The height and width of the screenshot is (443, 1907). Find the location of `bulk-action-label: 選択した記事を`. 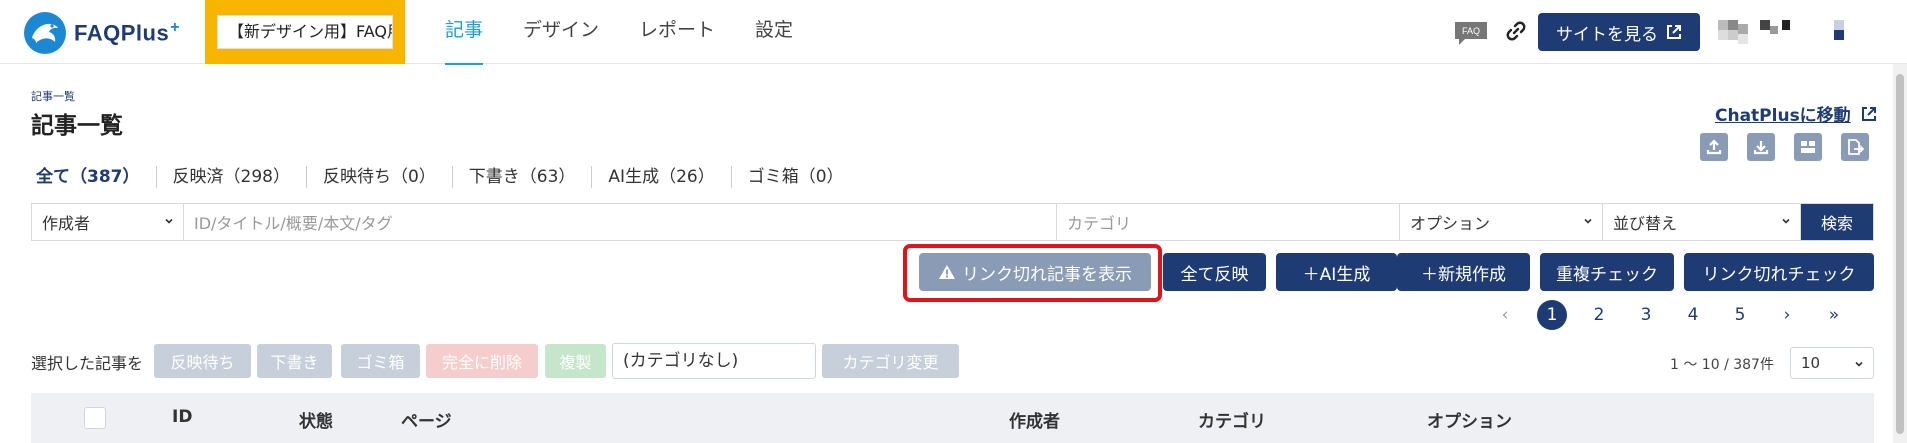

bulk-action-label: 選択した記事を is located at coordinates (87, 363).